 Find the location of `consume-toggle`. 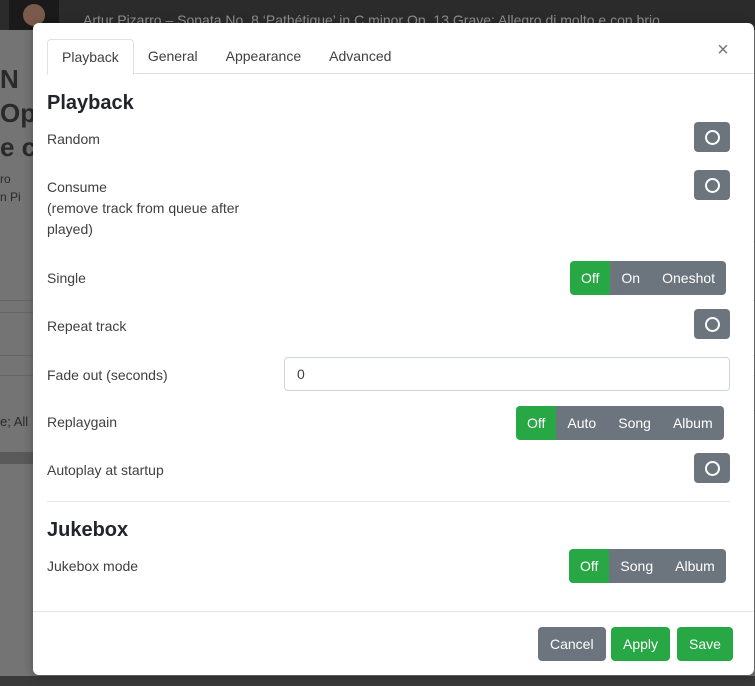

consume-toggle is located at coordinates (712, 185).